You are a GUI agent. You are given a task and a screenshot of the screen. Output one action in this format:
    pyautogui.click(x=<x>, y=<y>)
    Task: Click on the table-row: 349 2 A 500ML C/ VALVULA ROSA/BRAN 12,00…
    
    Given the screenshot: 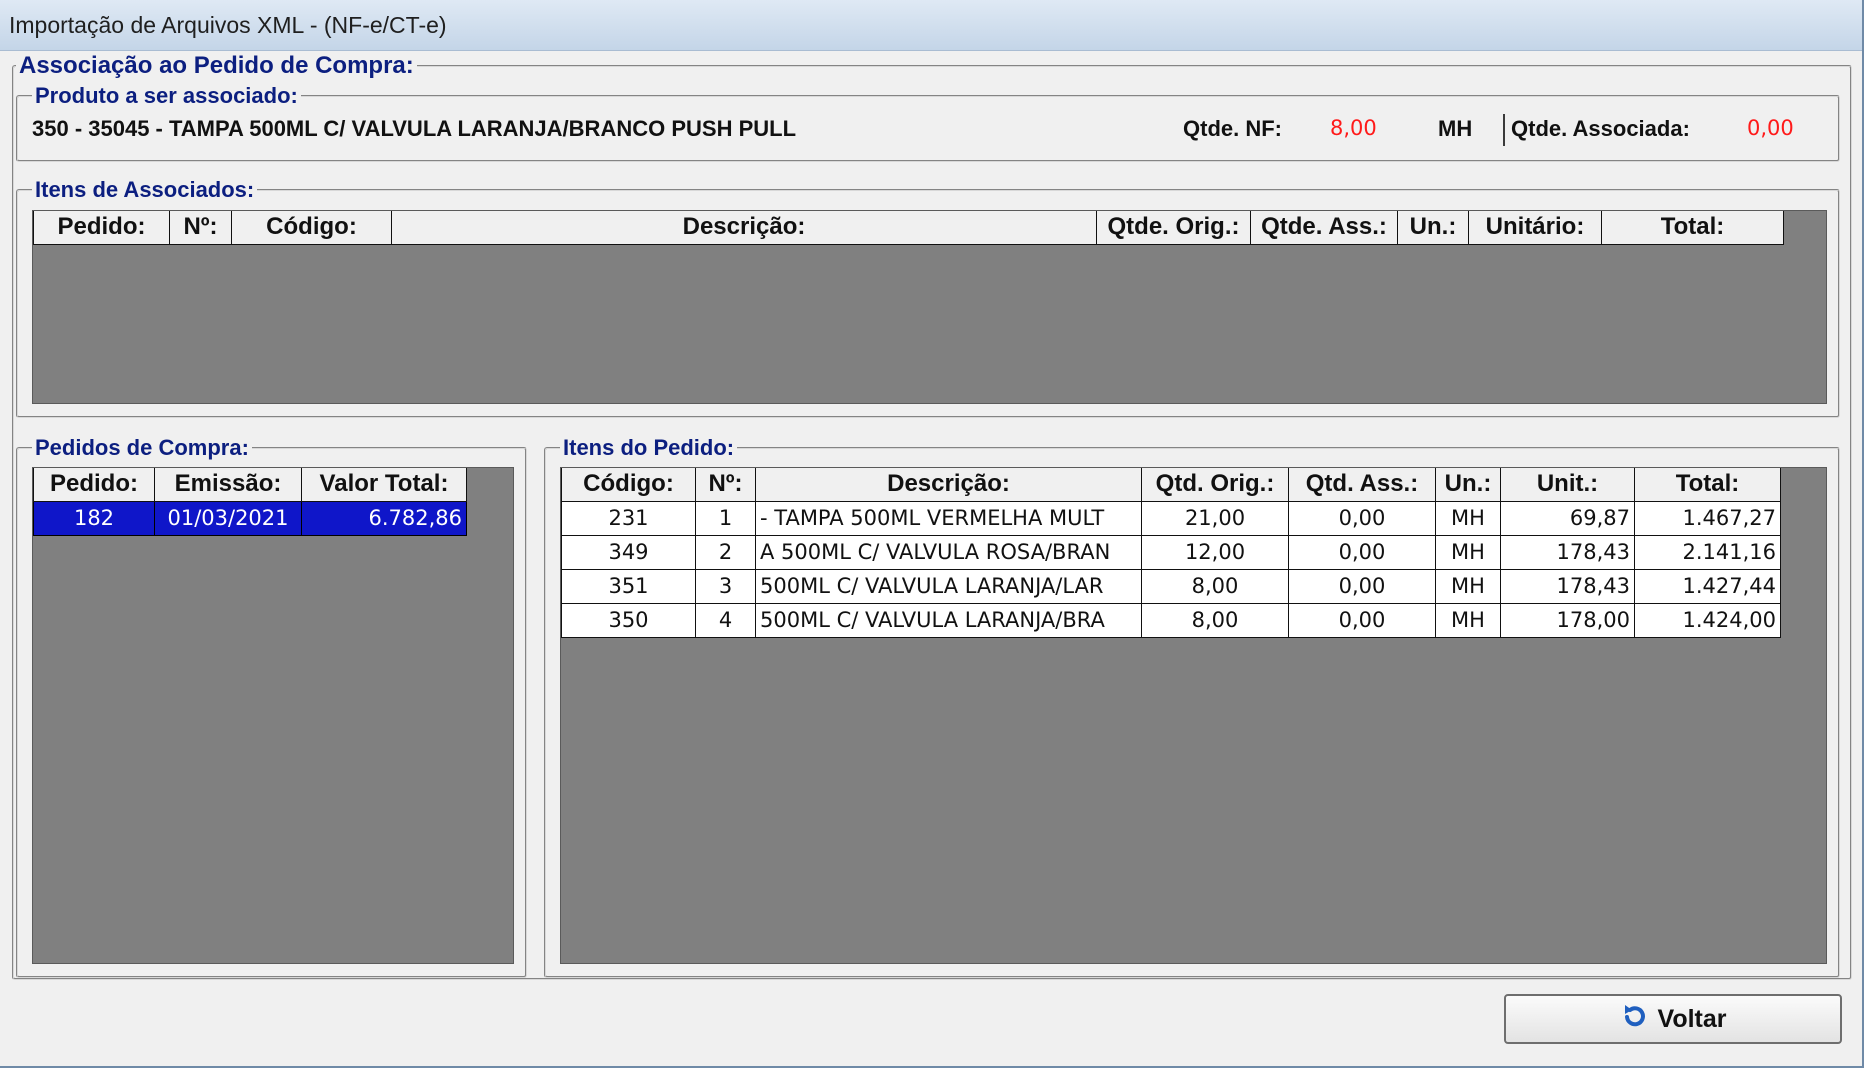 What is the action you would take?
    pyautogui.click(x=1171, y=552)
    